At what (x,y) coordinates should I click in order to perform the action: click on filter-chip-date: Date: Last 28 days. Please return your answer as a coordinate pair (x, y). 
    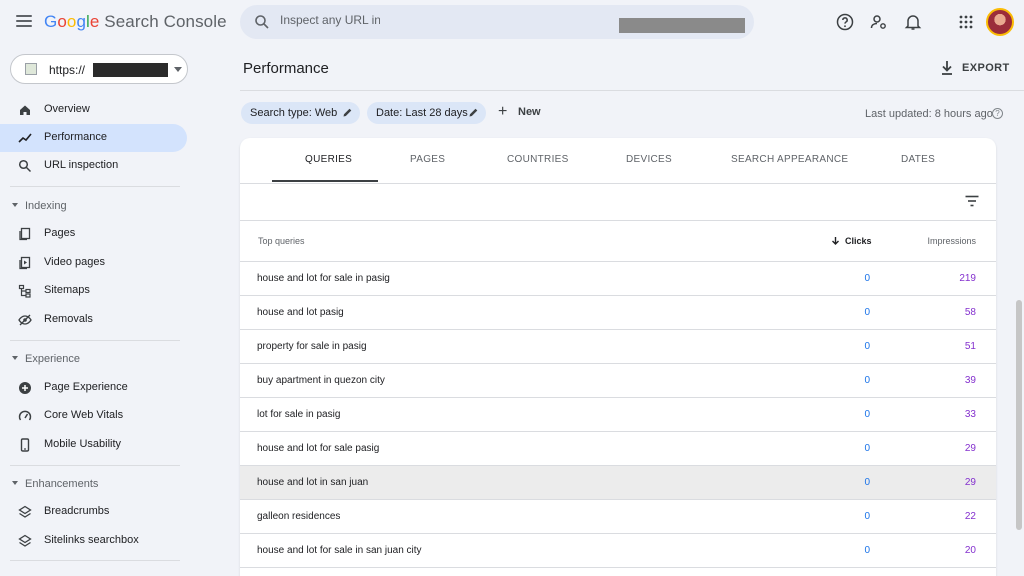
    Looking at the image, I should click on (426, 113).